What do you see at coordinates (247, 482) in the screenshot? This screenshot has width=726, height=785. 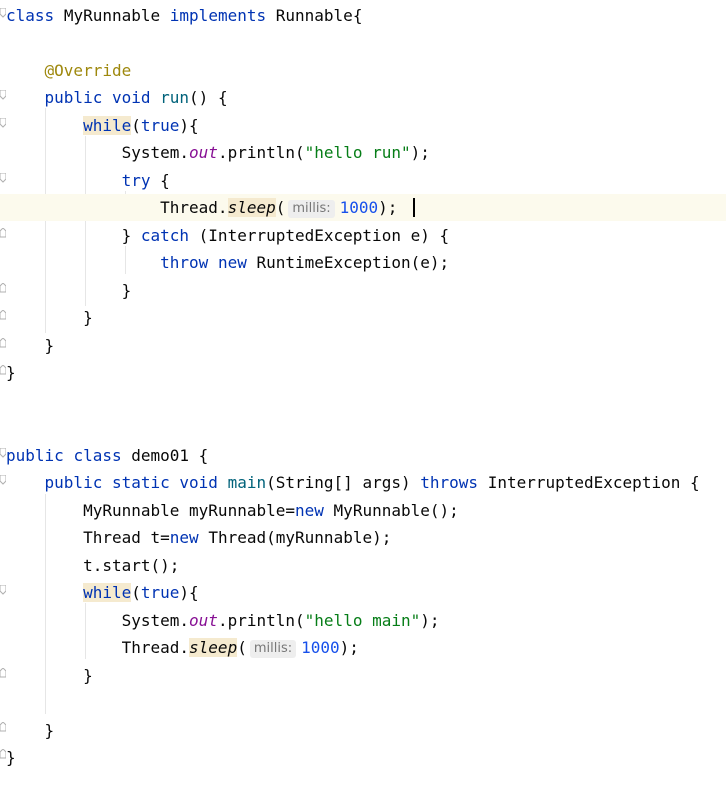 I see `method-name: main` at bounding box center [247, 482].